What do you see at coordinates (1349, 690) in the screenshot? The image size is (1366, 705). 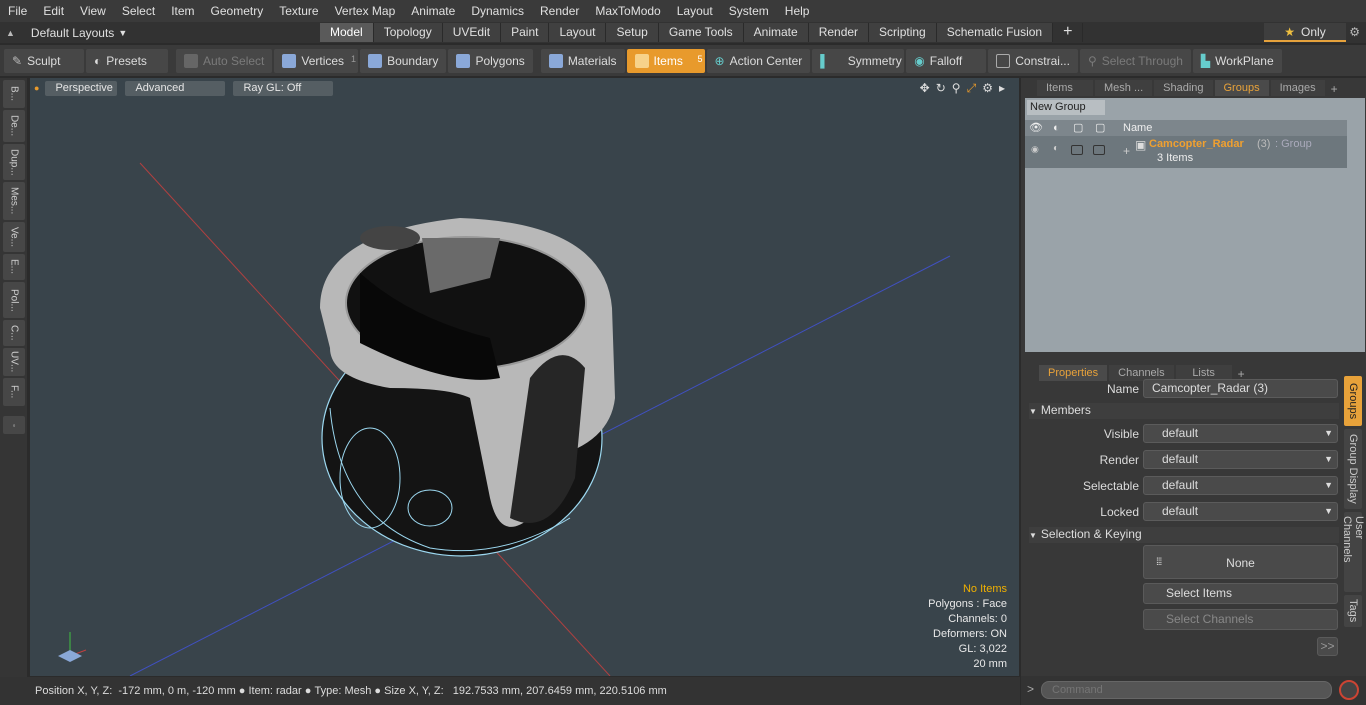 I see `record-icon` at bounding box center [1349, 690].